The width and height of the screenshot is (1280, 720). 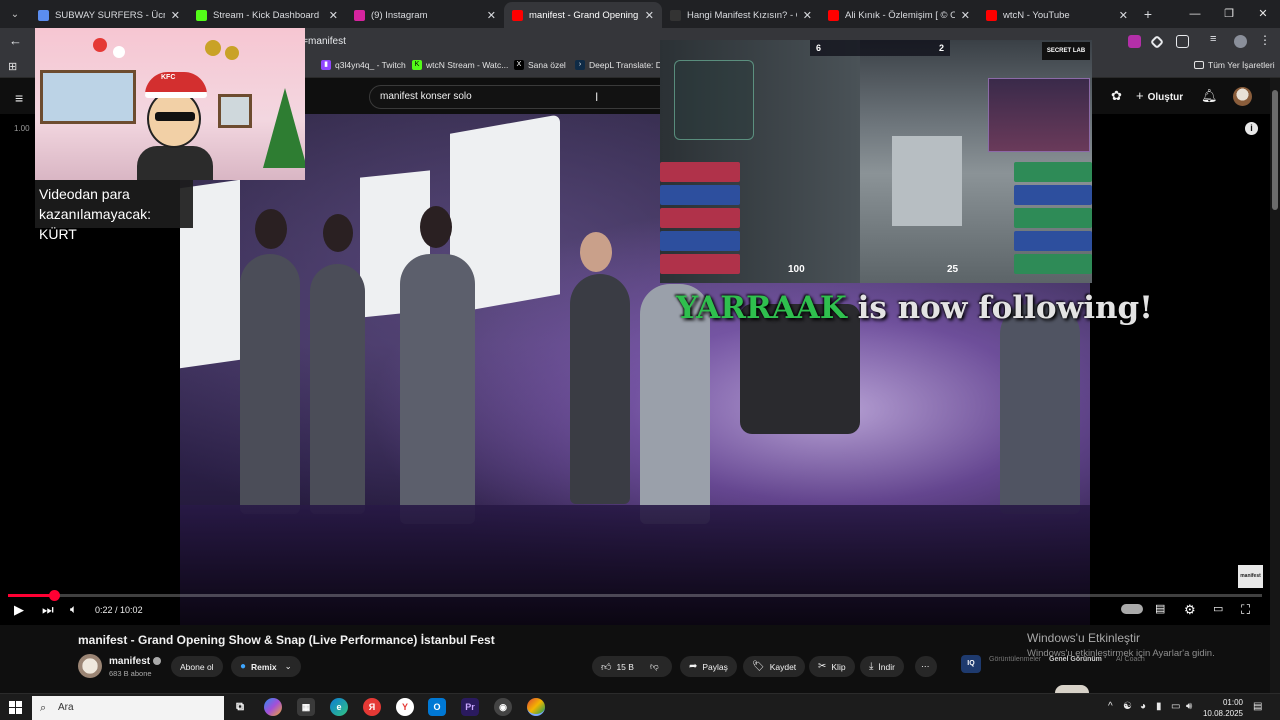 I want to click on tray-network-icon: ▭, so click(x=1175, y=706).